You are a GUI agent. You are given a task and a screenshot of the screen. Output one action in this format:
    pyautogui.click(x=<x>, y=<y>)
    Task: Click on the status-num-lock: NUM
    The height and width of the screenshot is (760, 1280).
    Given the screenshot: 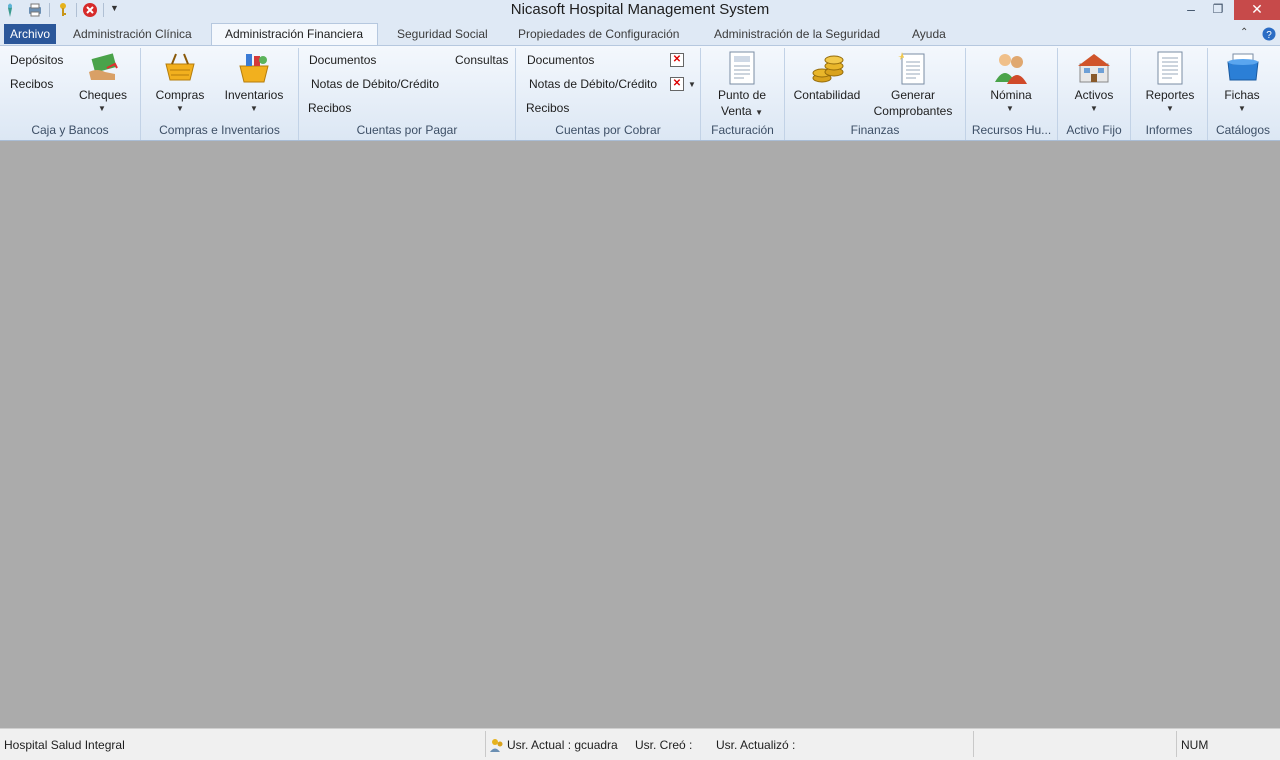 What is the action you would take?
    pyautogui.click(x=1195, y=745)
    